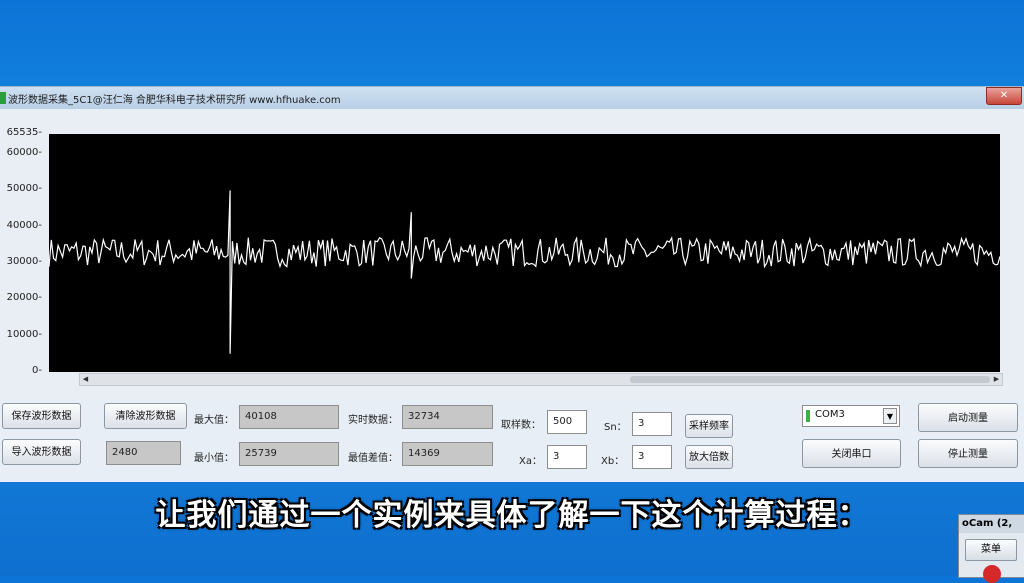 The image size is (1024, 583). What do you see at coordinates (808, 416) in the screenshot?
I see `port-status-led` at bounding box center [808, 416].